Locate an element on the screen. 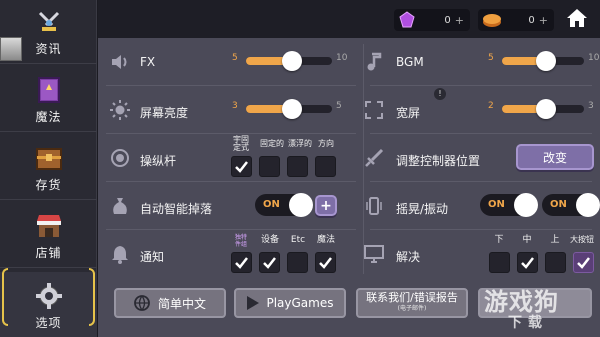  resolution-mid-checkbox is located at coordinates (527, 262).